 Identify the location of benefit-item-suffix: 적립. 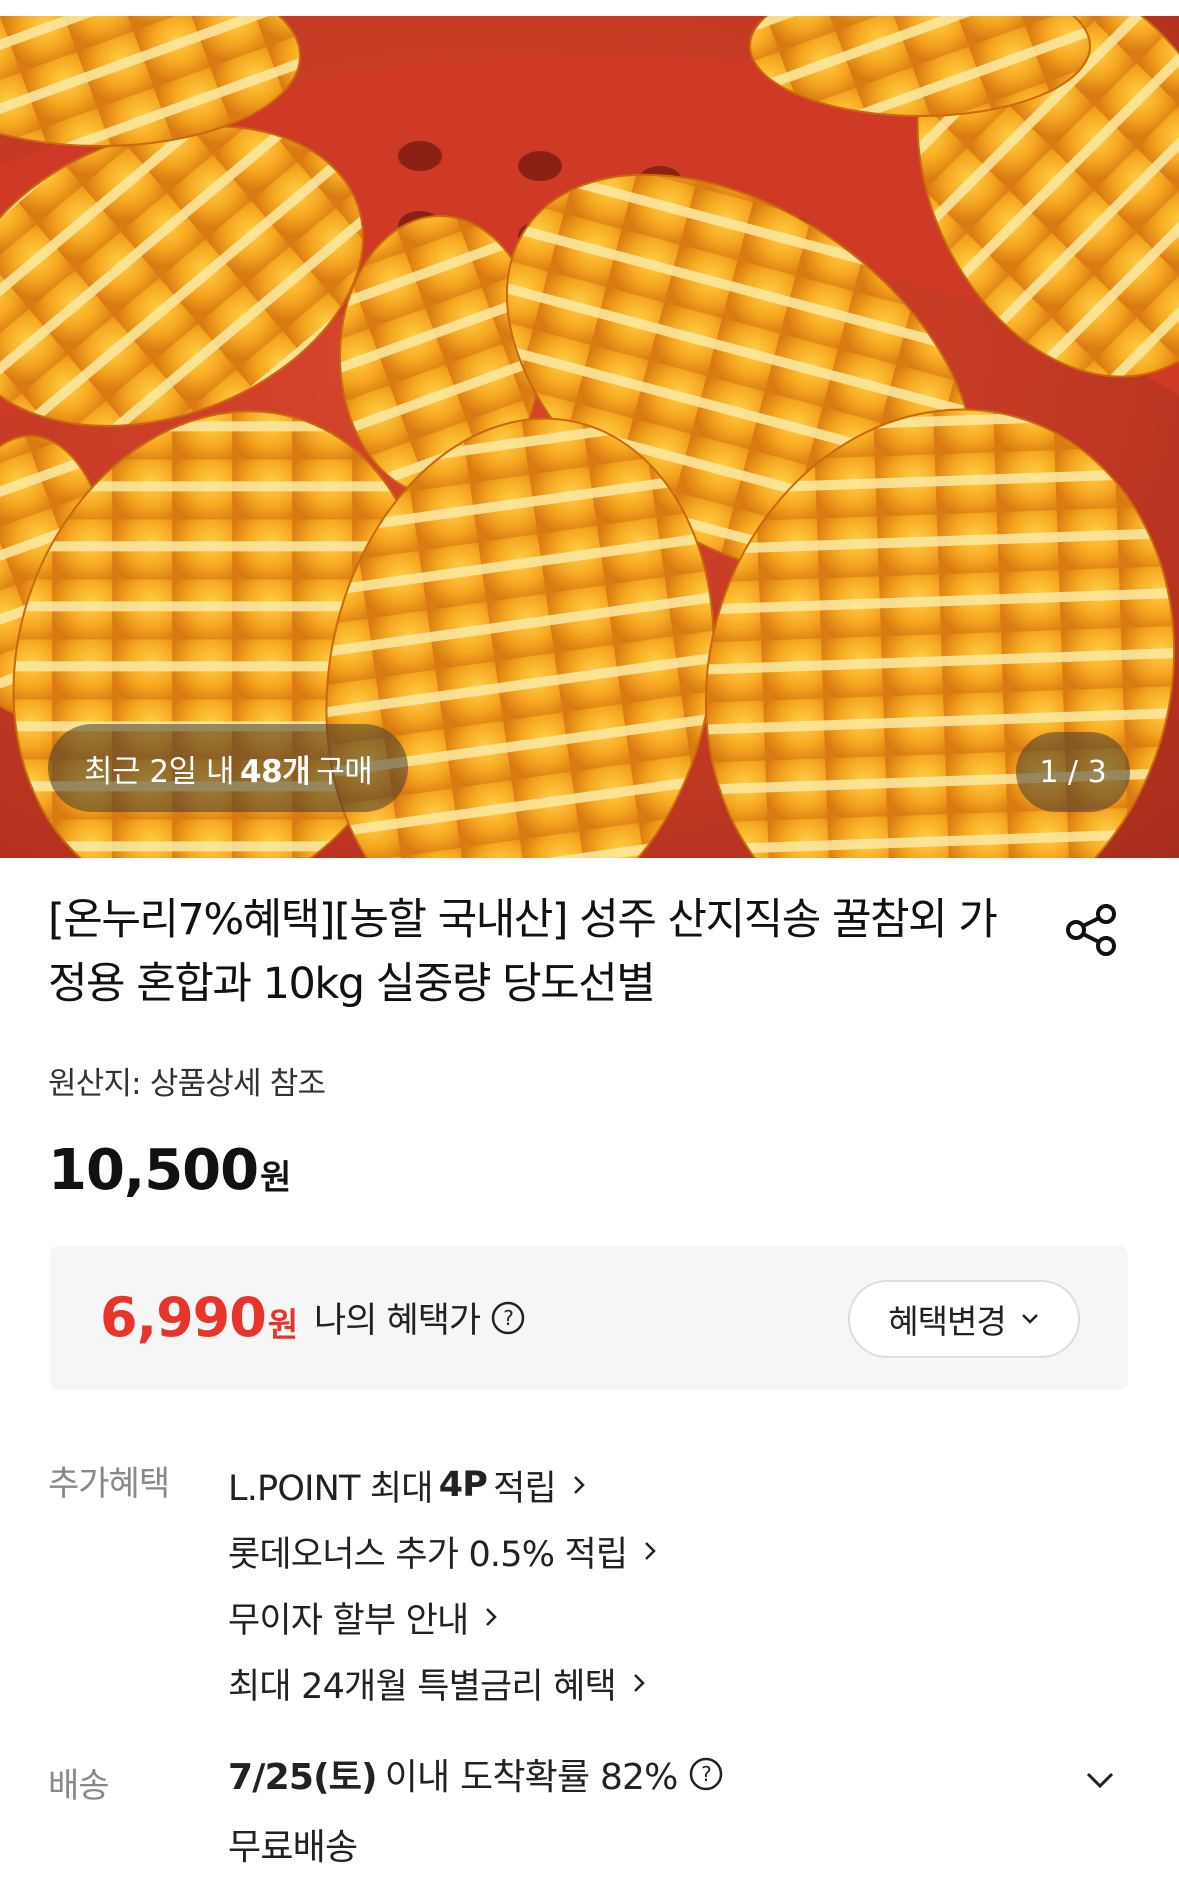
(525, 1488).